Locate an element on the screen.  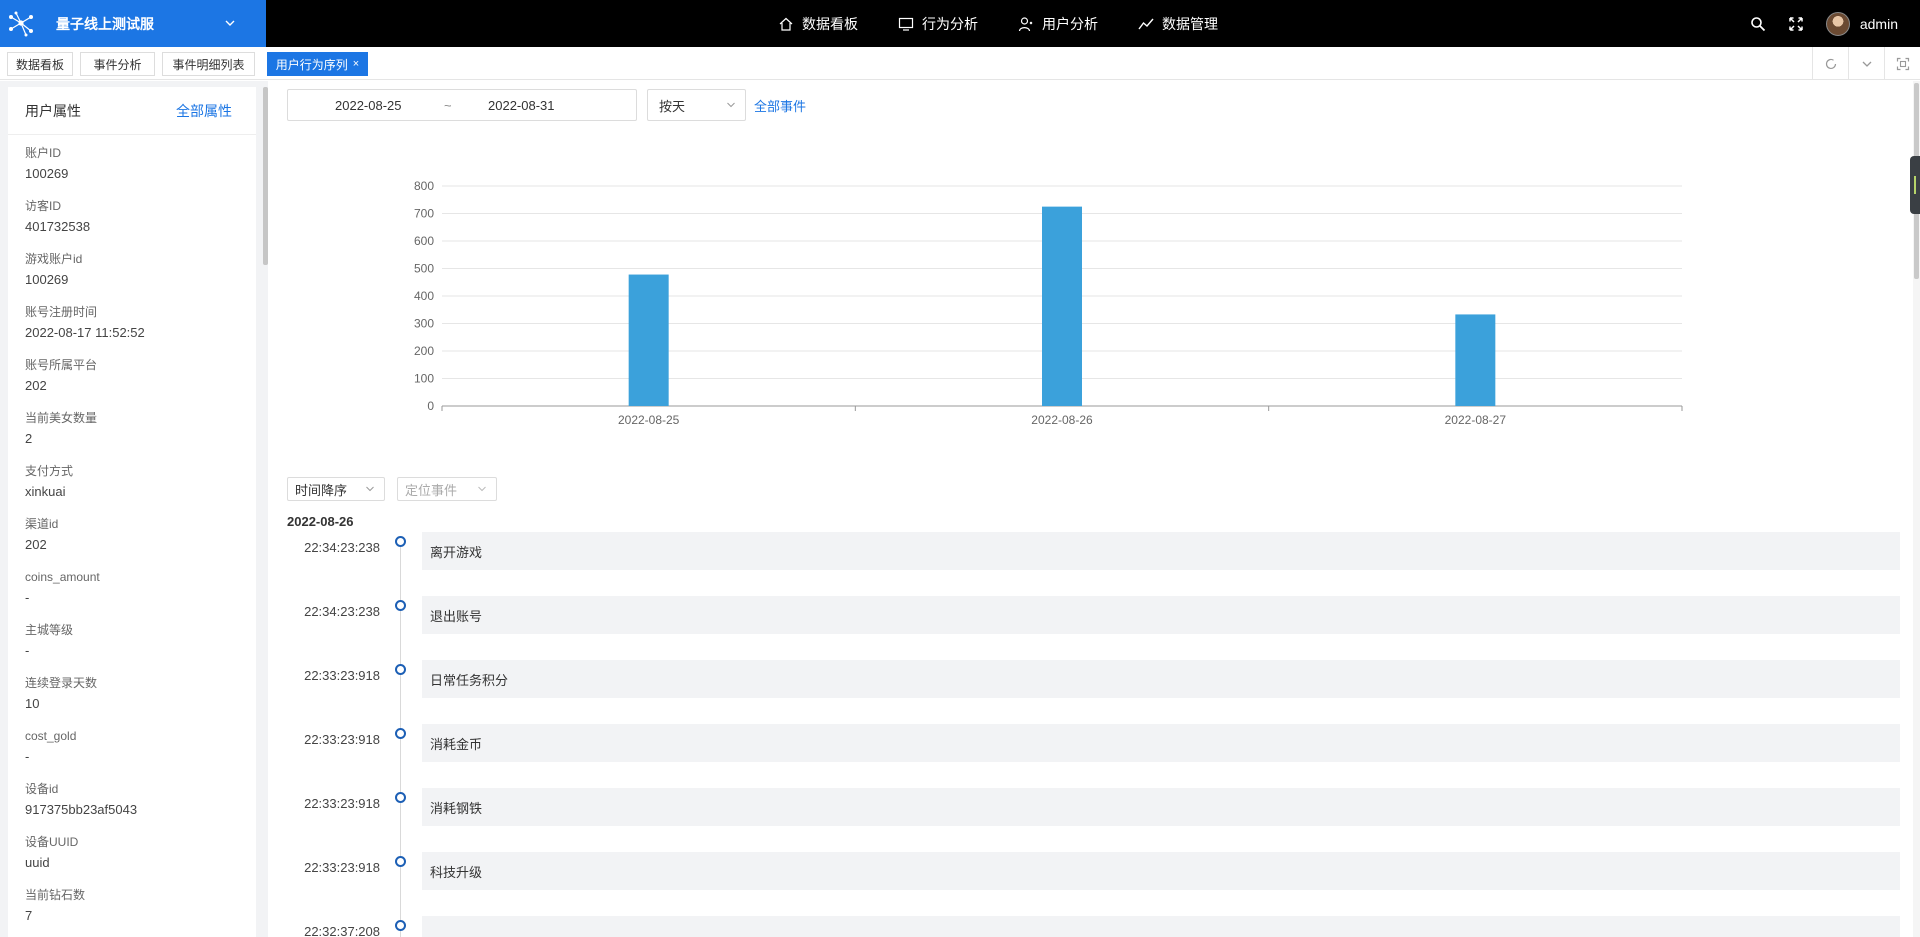
sort-order-select: 时间降序 is located at coordinates (336, 489).